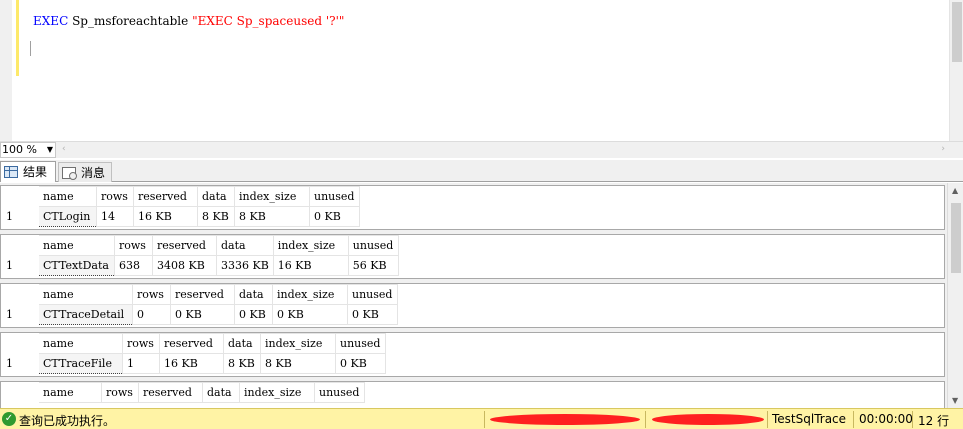  I want to click on tab-messages-label: 消息, so click(93, 172).